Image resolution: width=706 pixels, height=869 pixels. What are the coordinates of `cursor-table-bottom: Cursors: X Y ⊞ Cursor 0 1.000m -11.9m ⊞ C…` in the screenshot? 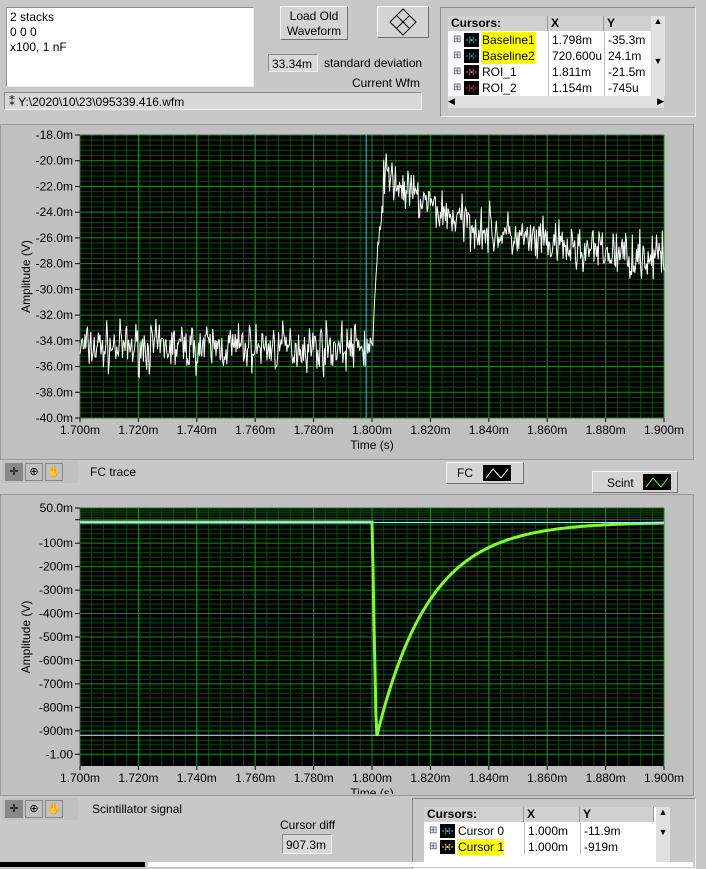 It's located at (546, 834).